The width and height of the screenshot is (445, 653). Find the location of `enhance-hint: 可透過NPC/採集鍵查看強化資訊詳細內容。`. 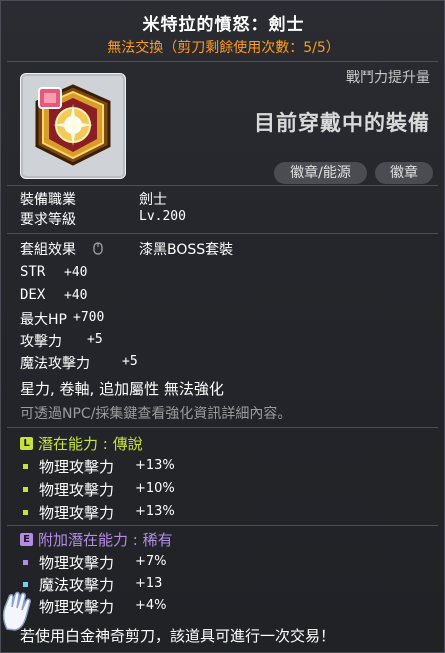

enhance-hint: 可透過NPC/採集鍵查看強化資訊詳細內容。 is located at coordinates (156, 414).